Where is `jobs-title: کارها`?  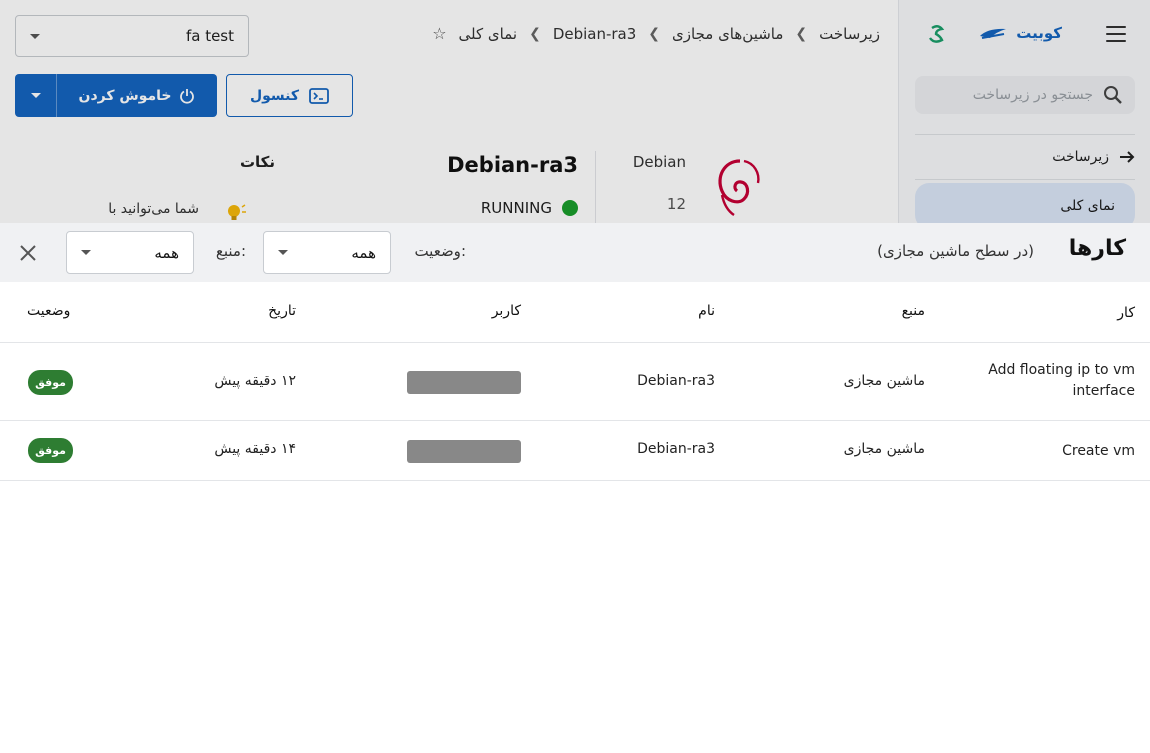 jobs-title: کارها is located at coordinates (1097, 248).